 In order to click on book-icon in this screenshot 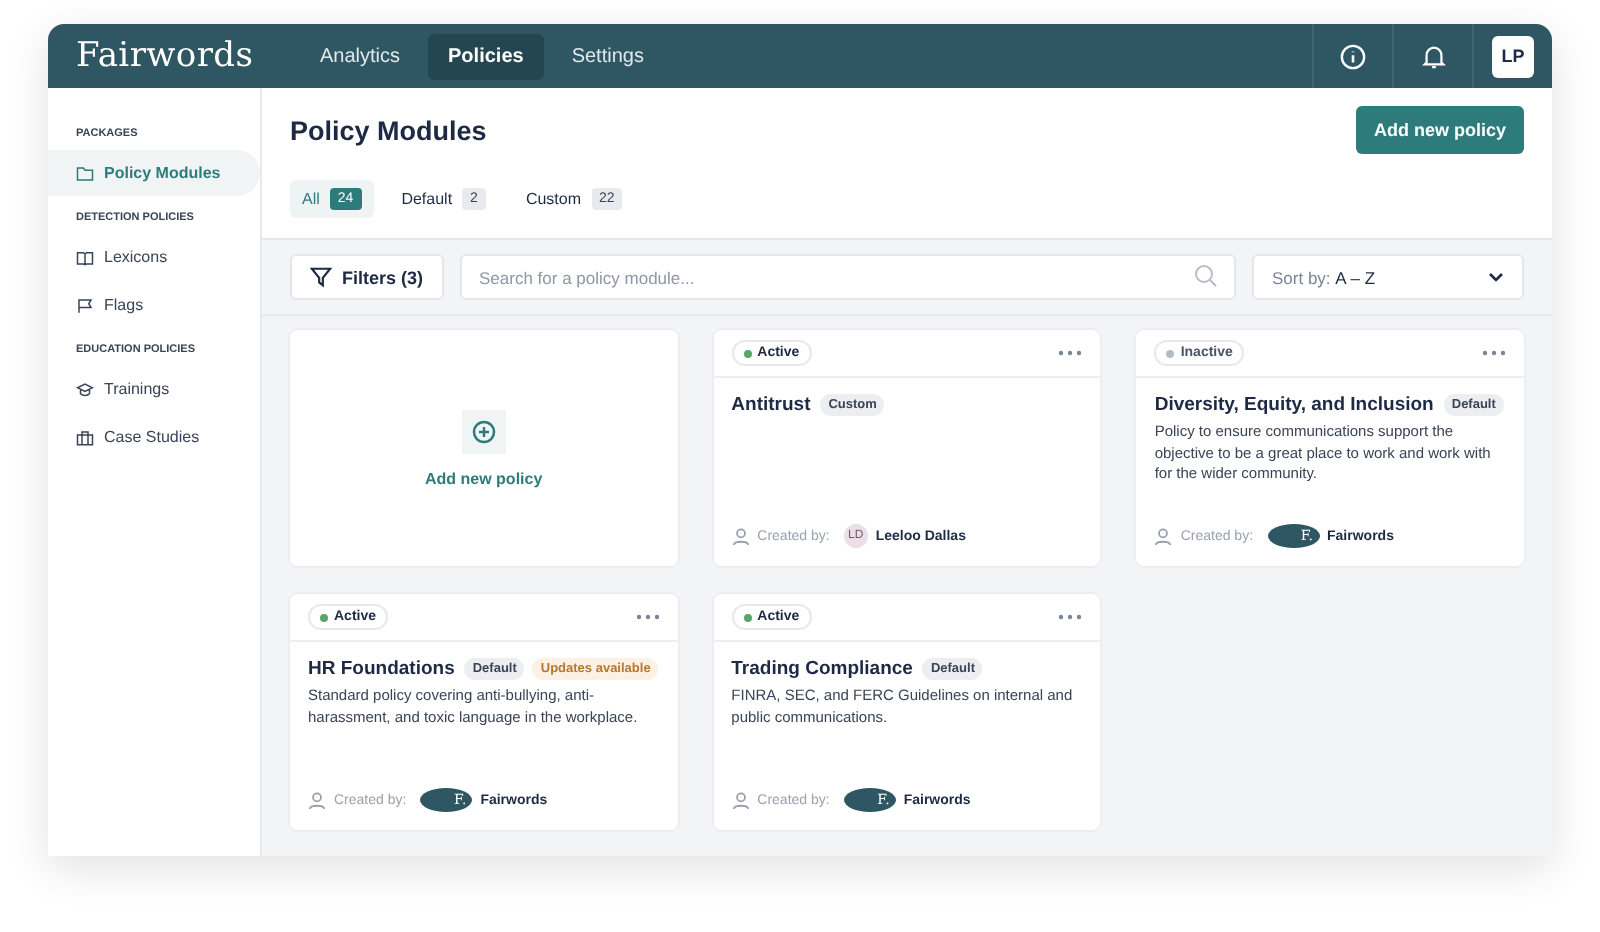, I will do `click(85, 257)`.